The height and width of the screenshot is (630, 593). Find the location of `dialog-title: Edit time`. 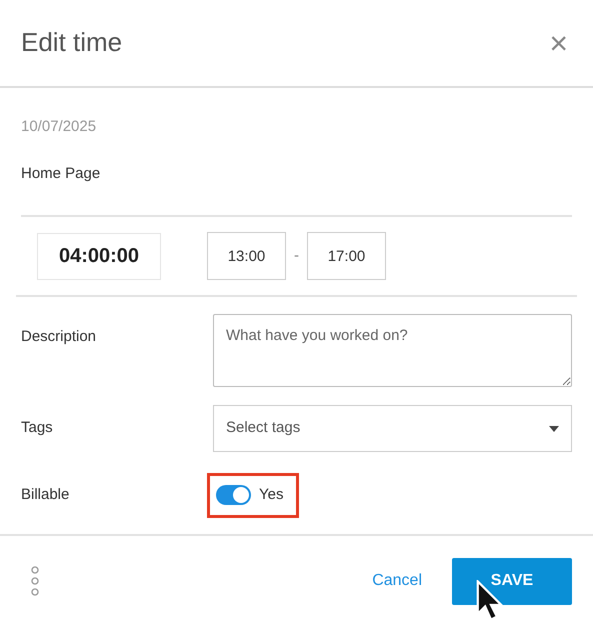

dialog-title: Edit time is located at coordinates (71, 43).